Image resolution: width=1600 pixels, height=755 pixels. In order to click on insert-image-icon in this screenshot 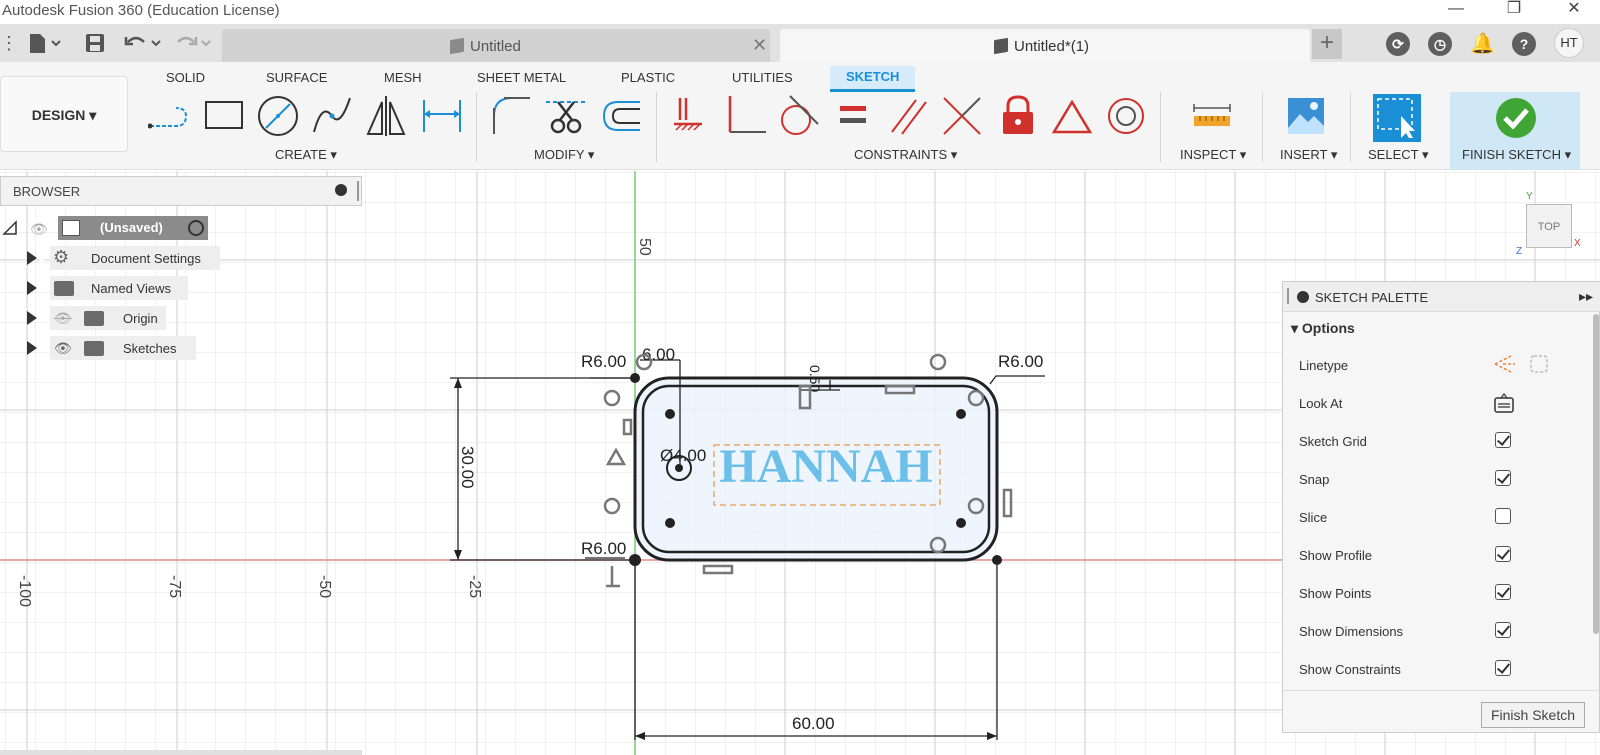, I will do `click(1306, 116)`.